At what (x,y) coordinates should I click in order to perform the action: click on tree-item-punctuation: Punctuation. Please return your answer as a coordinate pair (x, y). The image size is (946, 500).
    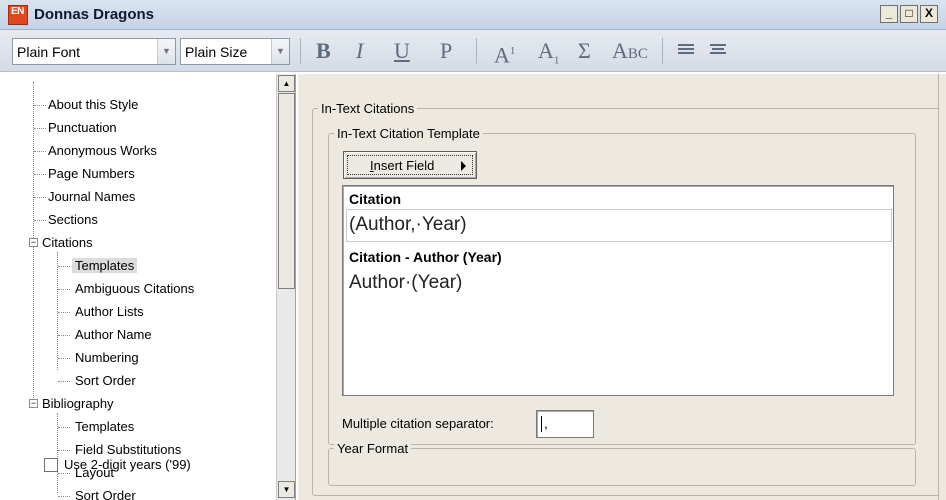
    Looking at the image, I should click on (82, 128).